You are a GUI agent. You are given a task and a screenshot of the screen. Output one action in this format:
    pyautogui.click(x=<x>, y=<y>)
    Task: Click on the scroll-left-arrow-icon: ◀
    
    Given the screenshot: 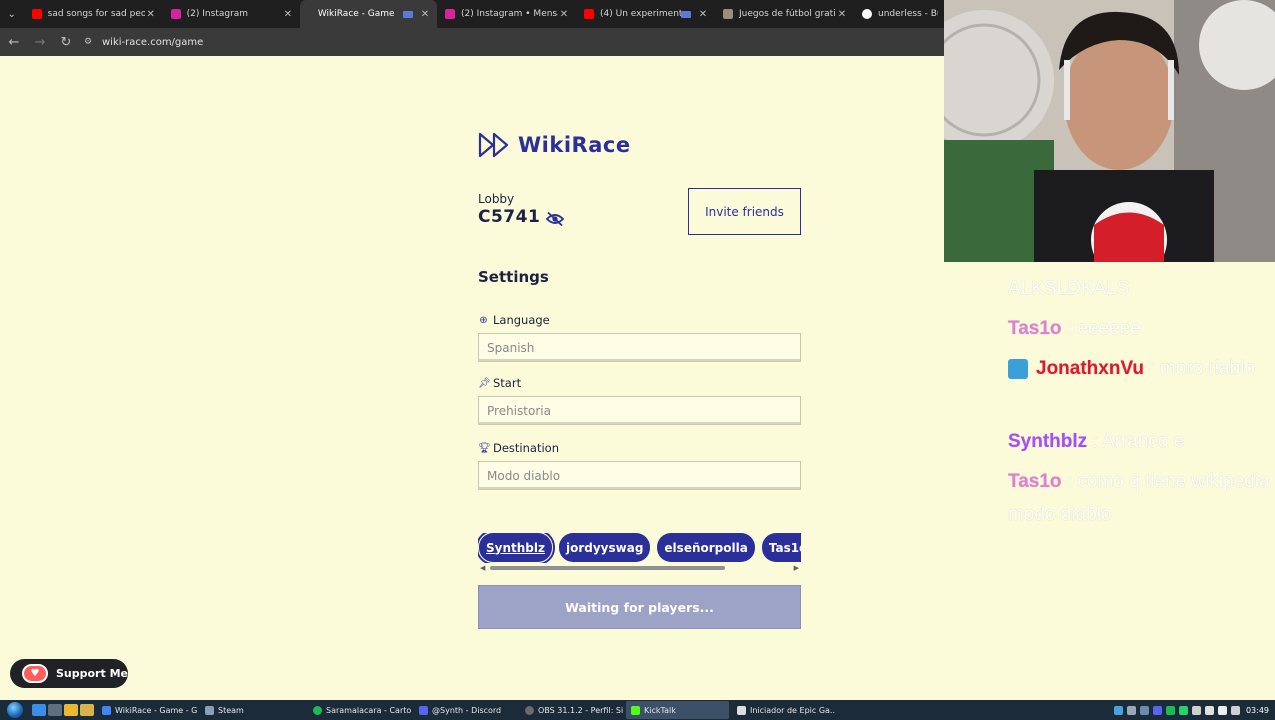 What is the action you would take?
    pyautogui.click(x=482, y=568)
    